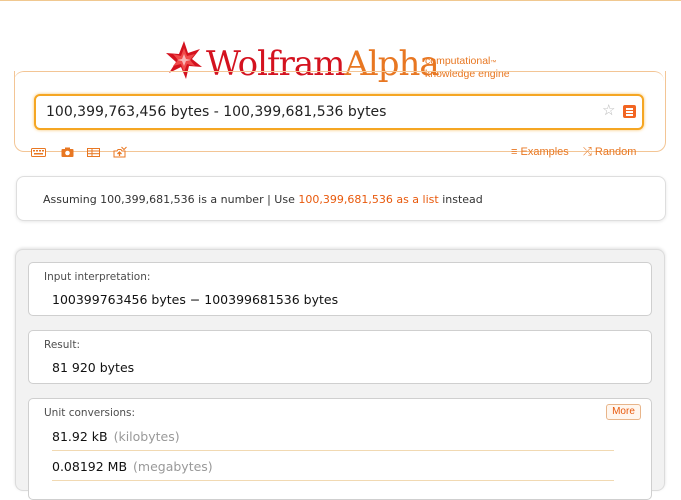 Image resolution: width=681 pixels, height=500 pixels. What do you see at coordinates (608, 111) in the screenshot?
I see `star-icon: ☆` at bounding box center [608, 111].